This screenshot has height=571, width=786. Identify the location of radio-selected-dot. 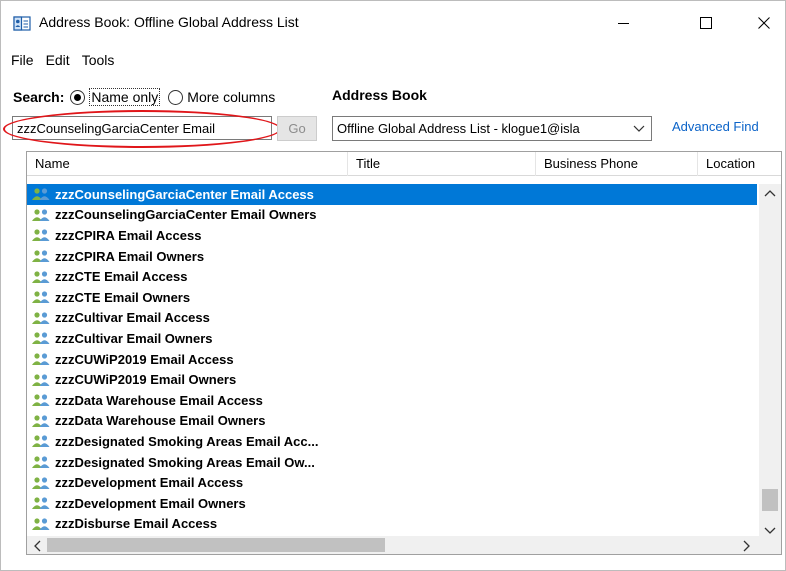
(78, 97).